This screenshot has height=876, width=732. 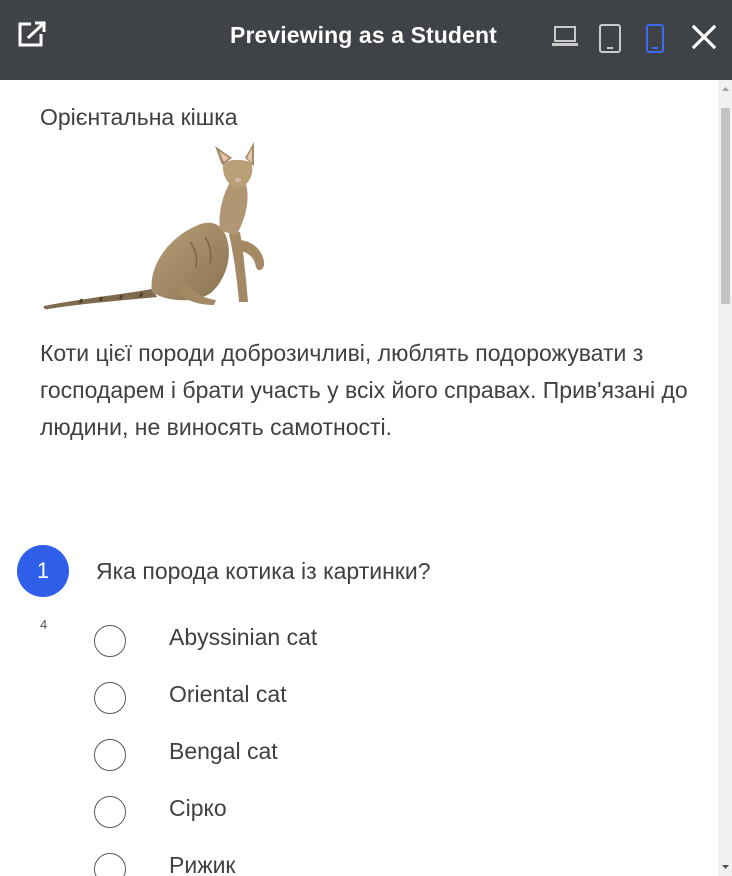 I want to click on scroll-up-arrow-icon, so click(x=725, y=89).